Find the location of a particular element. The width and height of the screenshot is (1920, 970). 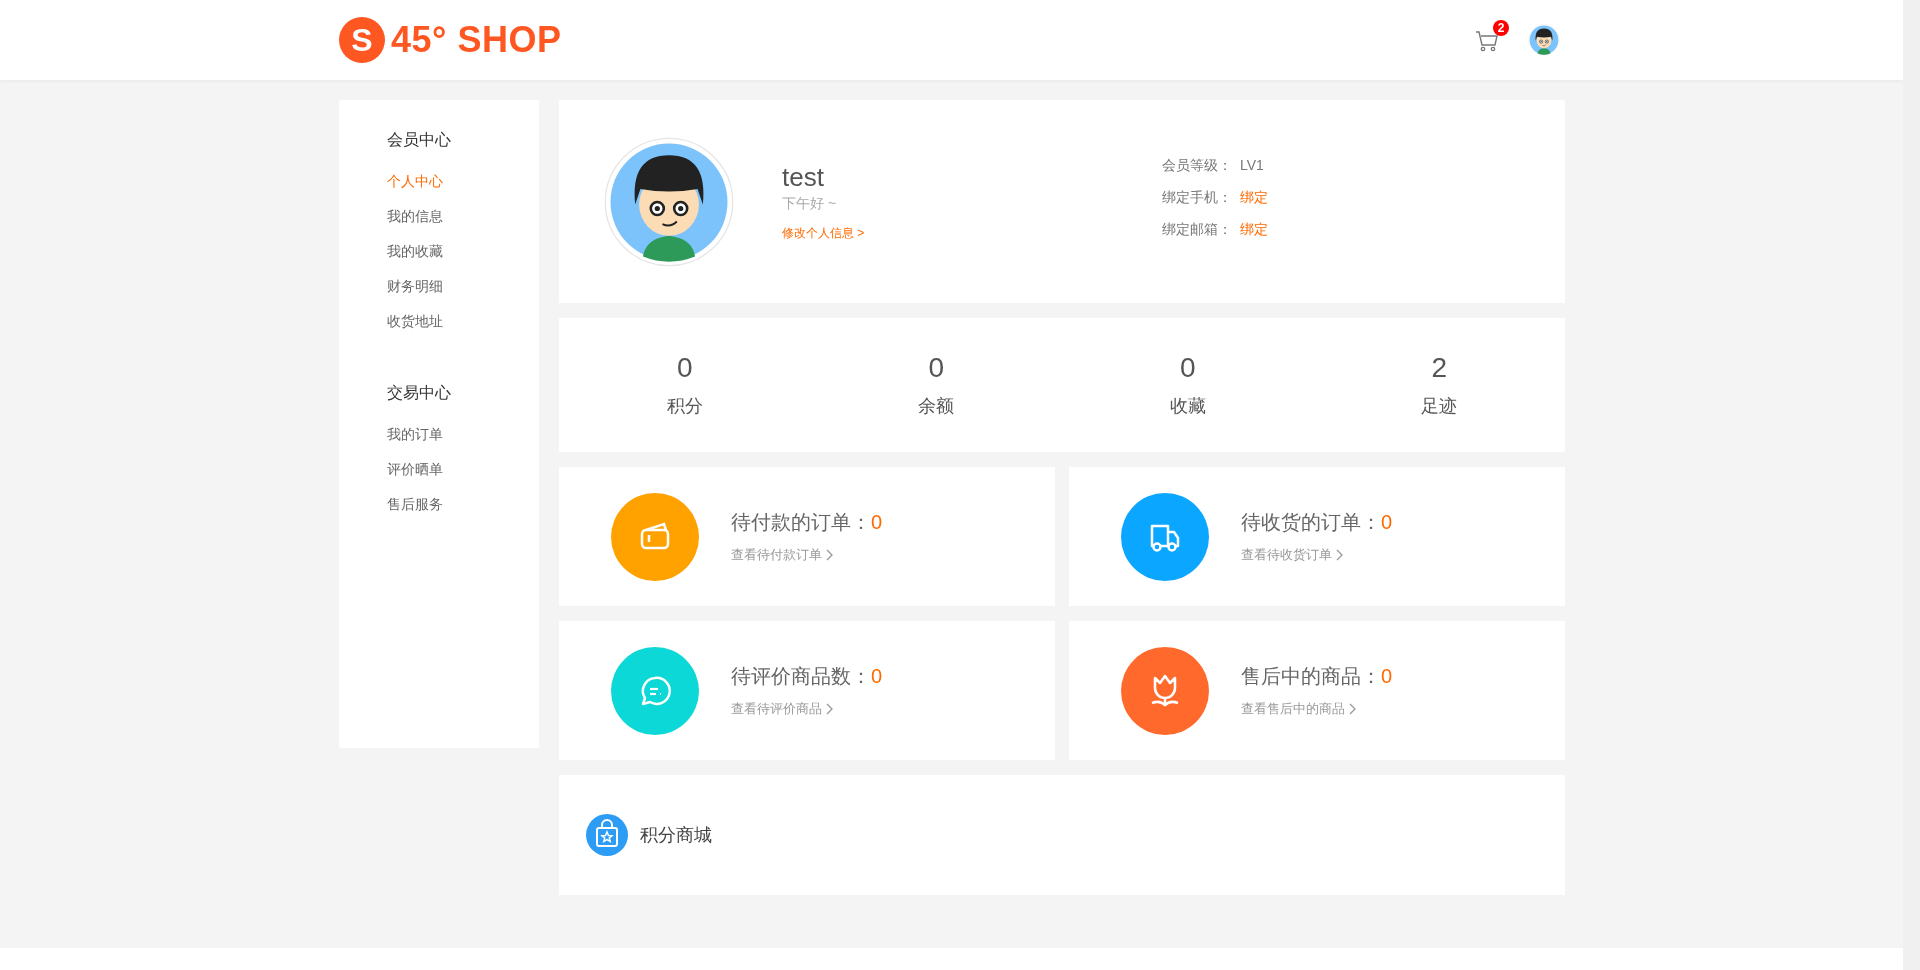

logo-mark: S is located at coordinates (362, 40).